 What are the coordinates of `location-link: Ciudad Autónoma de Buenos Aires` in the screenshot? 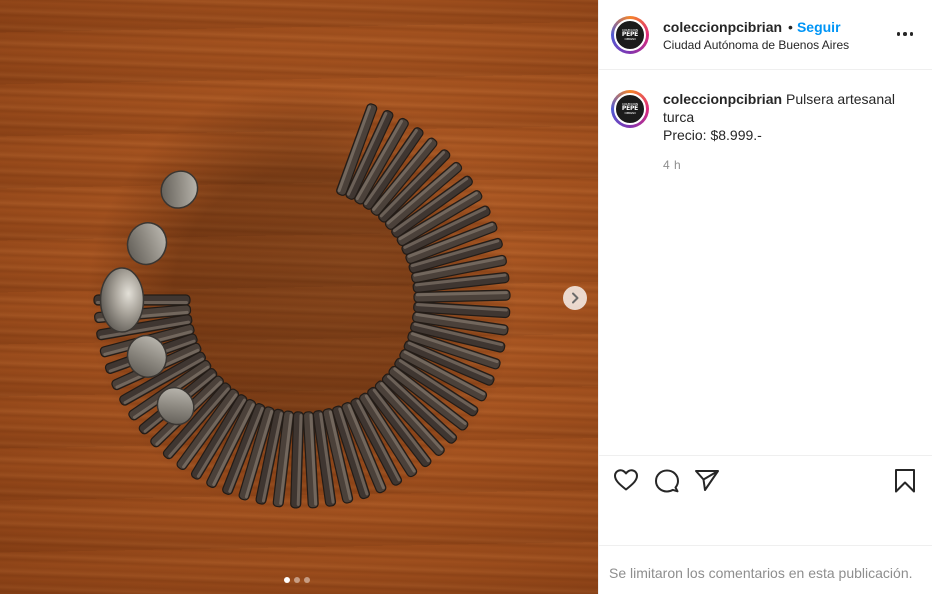 It's located at (756, 45).